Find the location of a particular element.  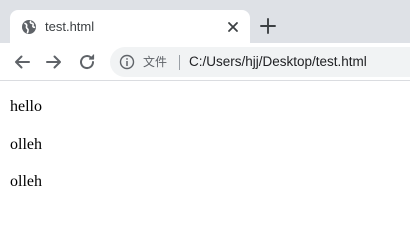

plus-icon is located at coordinates (268, 26).